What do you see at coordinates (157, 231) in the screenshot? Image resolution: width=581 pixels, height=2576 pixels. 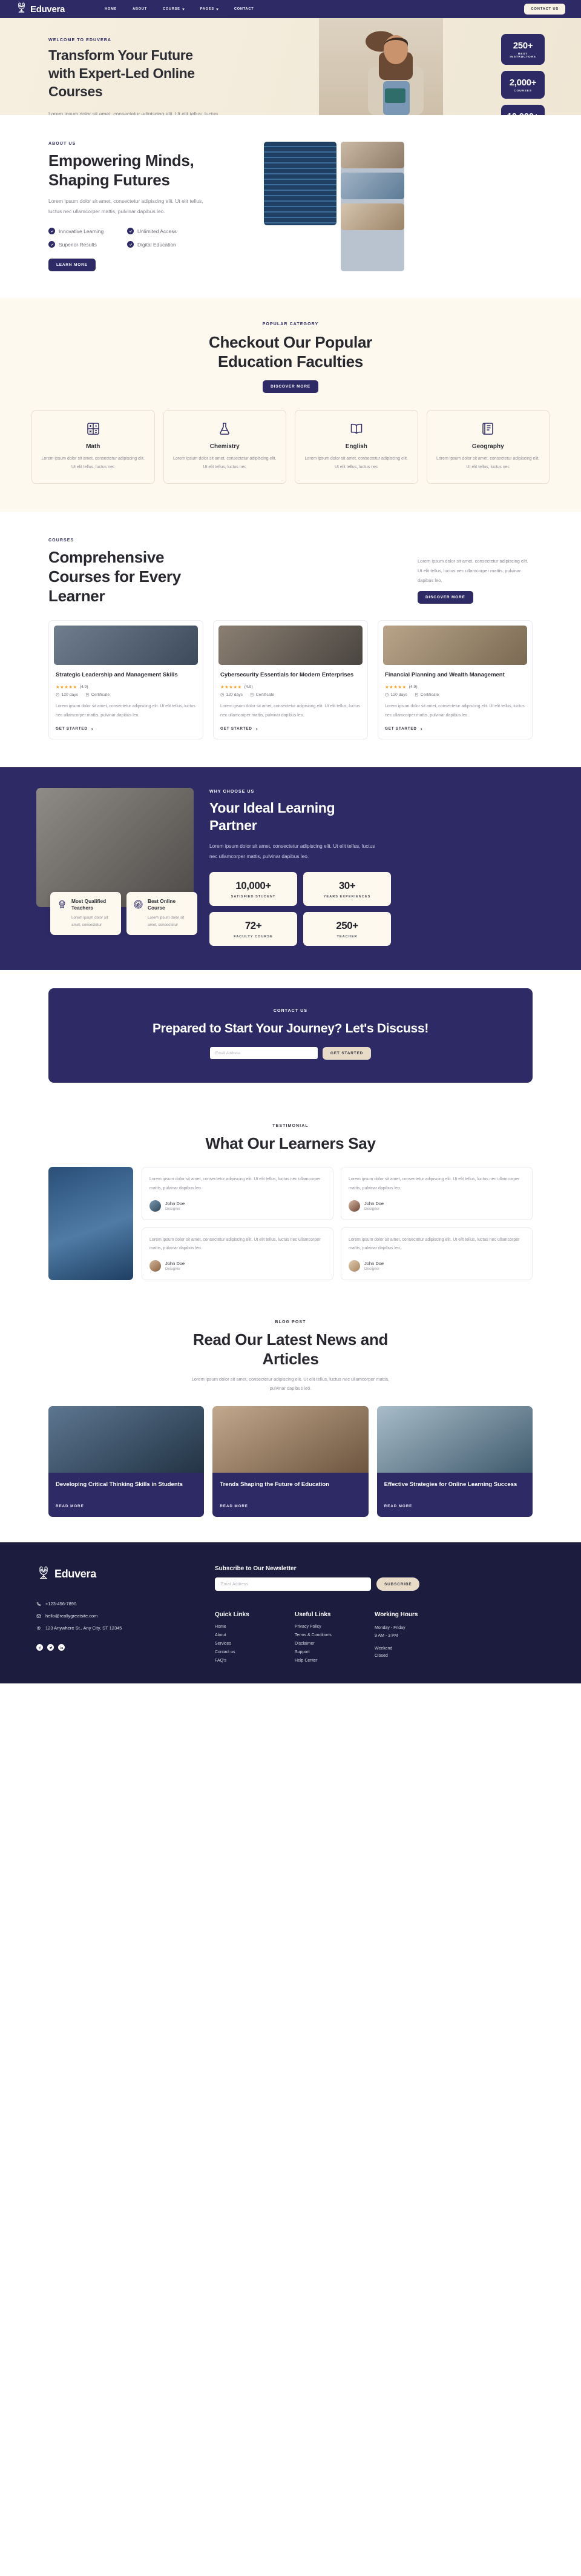 I see `about-feature-label: Unlimited Access` at bounding box center [157, 231].